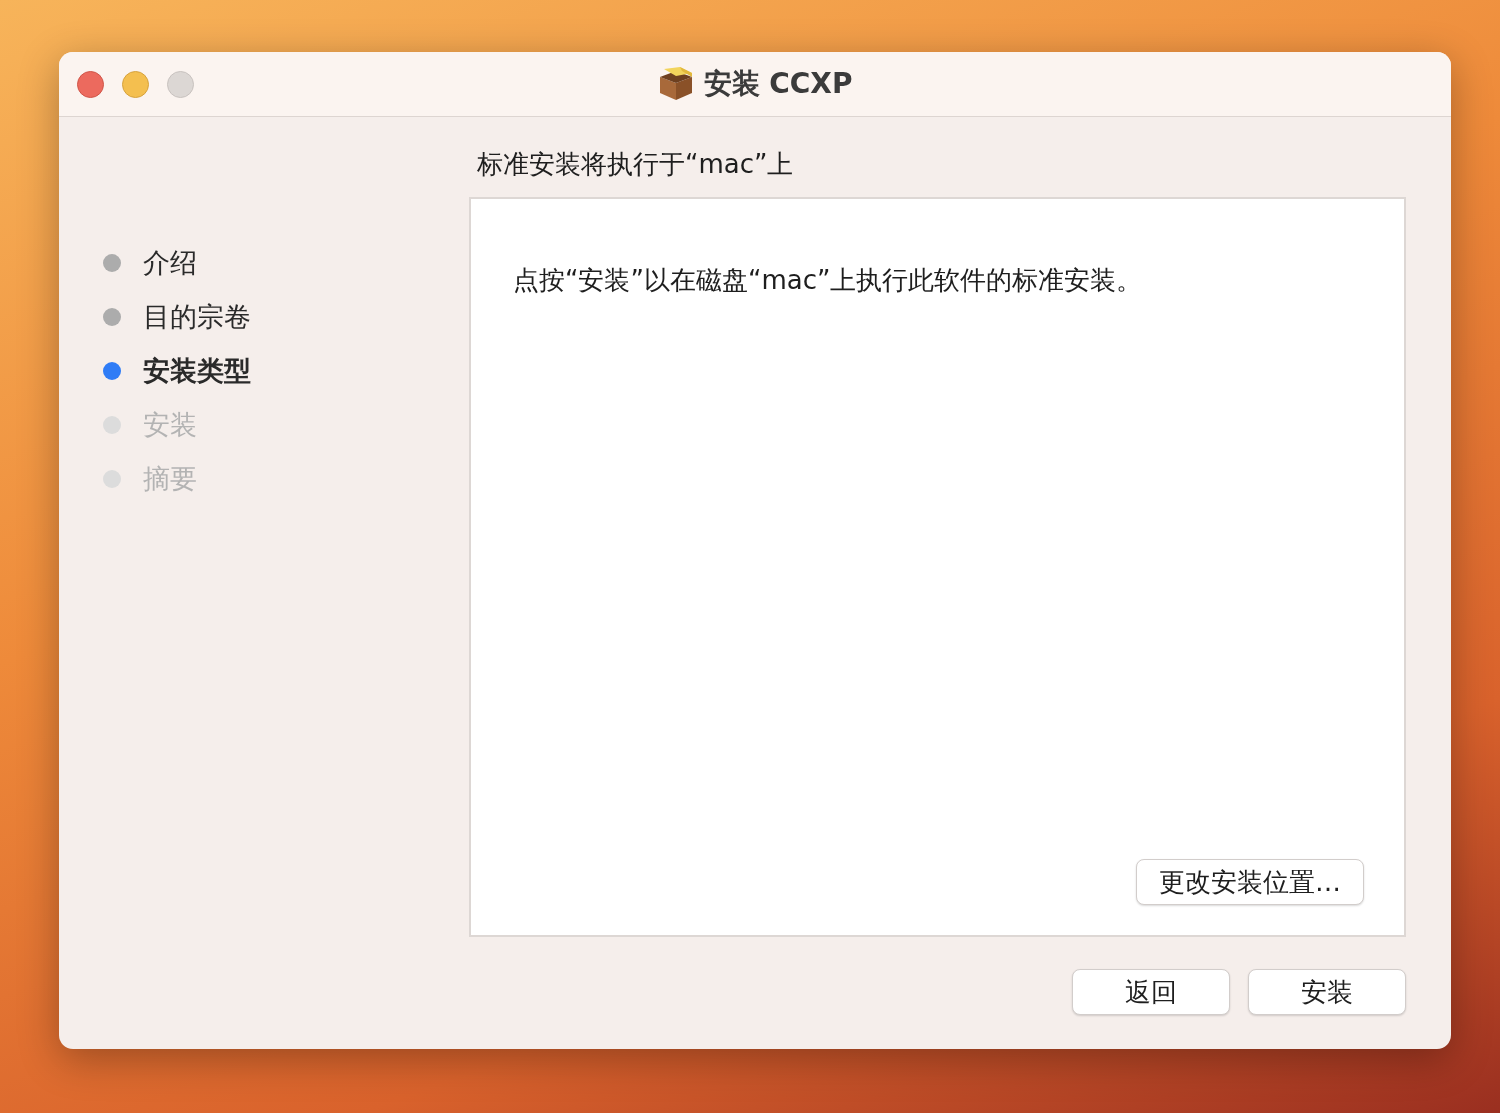 The image size is (1500, 1113). I want to click on dialog-button: 返回, so click(1151, 992).